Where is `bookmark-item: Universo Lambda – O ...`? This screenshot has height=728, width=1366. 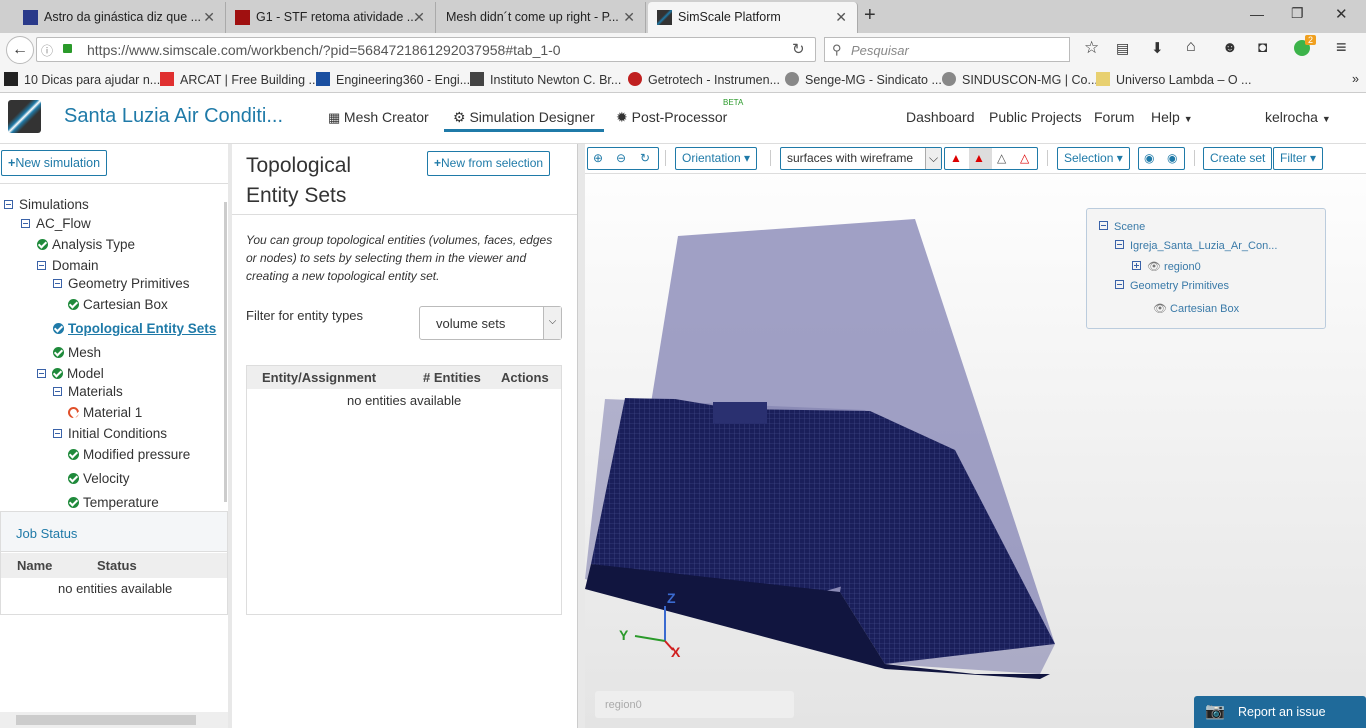
bookmark-item: Universo Lambda – O ... is located at coordinates (1173, 79).